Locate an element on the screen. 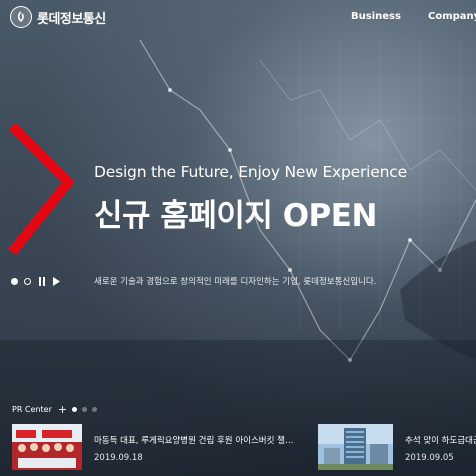  nav-business: Business is located at coordinates (376, 16).